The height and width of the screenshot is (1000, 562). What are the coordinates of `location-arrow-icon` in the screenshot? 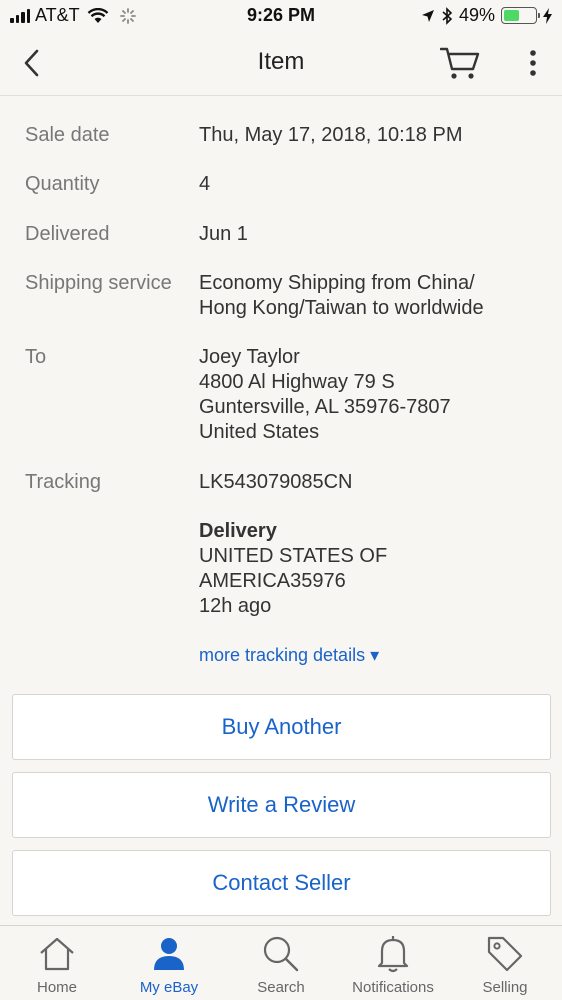 It's located at (427, 15).